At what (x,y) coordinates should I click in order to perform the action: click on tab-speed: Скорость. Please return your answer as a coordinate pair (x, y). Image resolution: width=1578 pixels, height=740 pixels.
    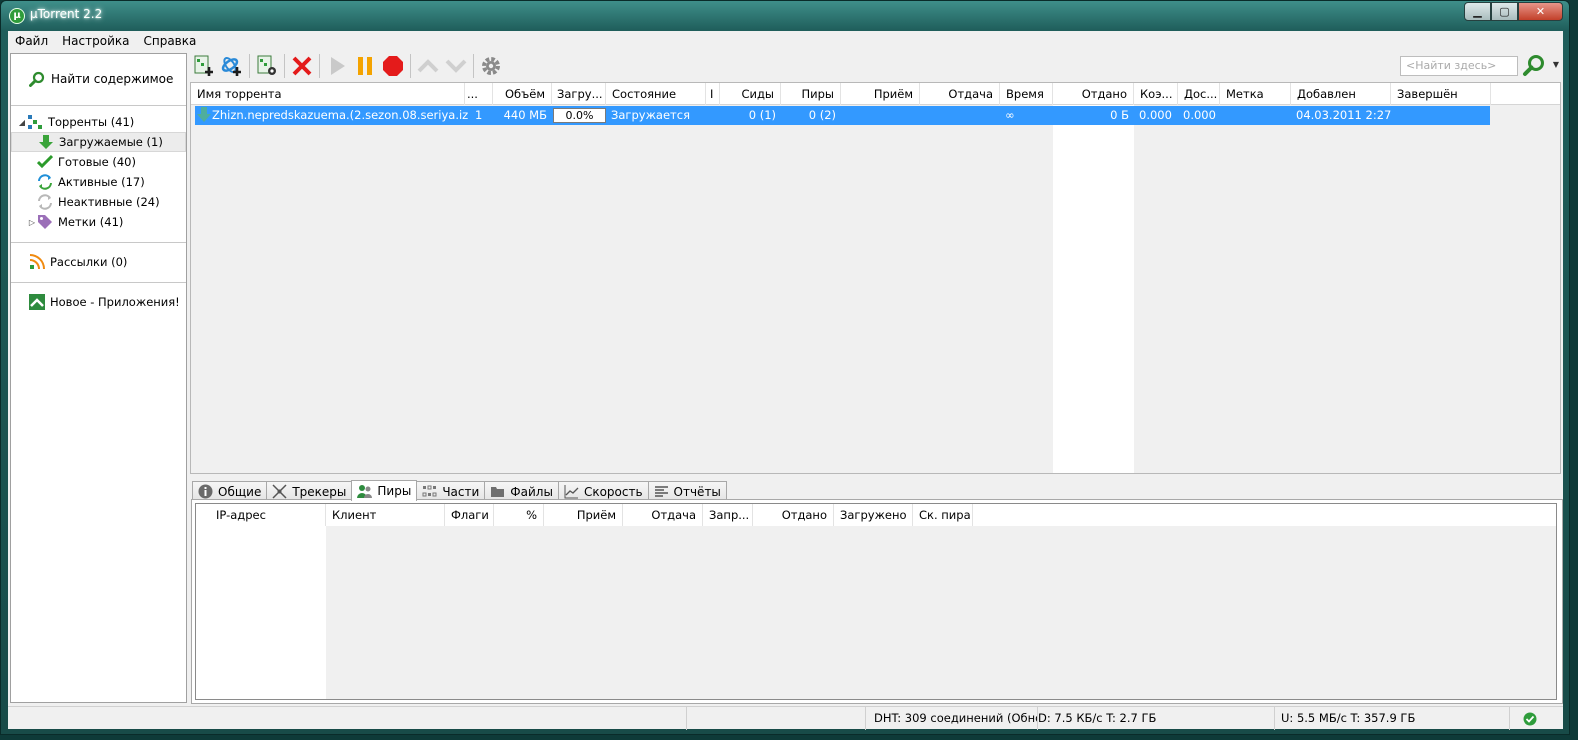
    Looking at the image, I should click on (603, 491).